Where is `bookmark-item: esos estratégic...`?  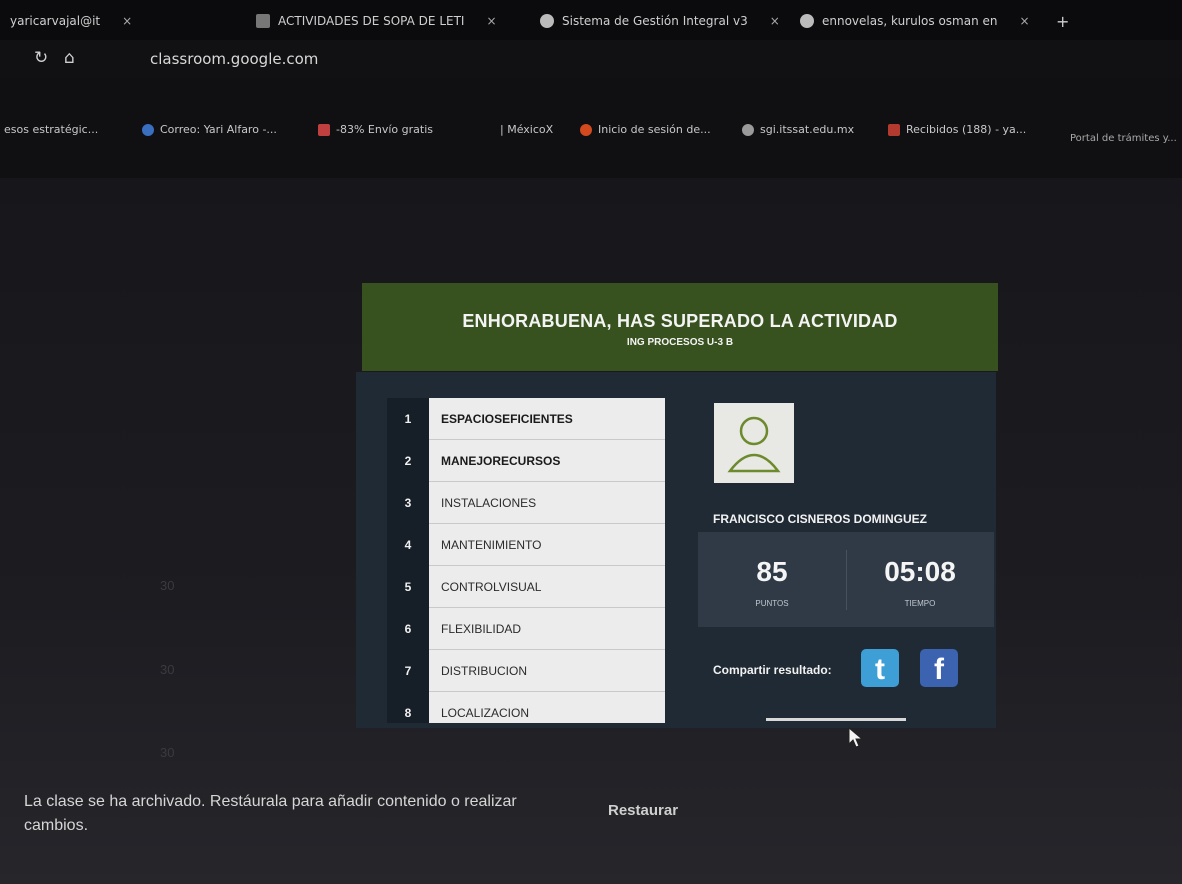
bookmark-item: esos estratégic... is located at coordinates (51, 129).